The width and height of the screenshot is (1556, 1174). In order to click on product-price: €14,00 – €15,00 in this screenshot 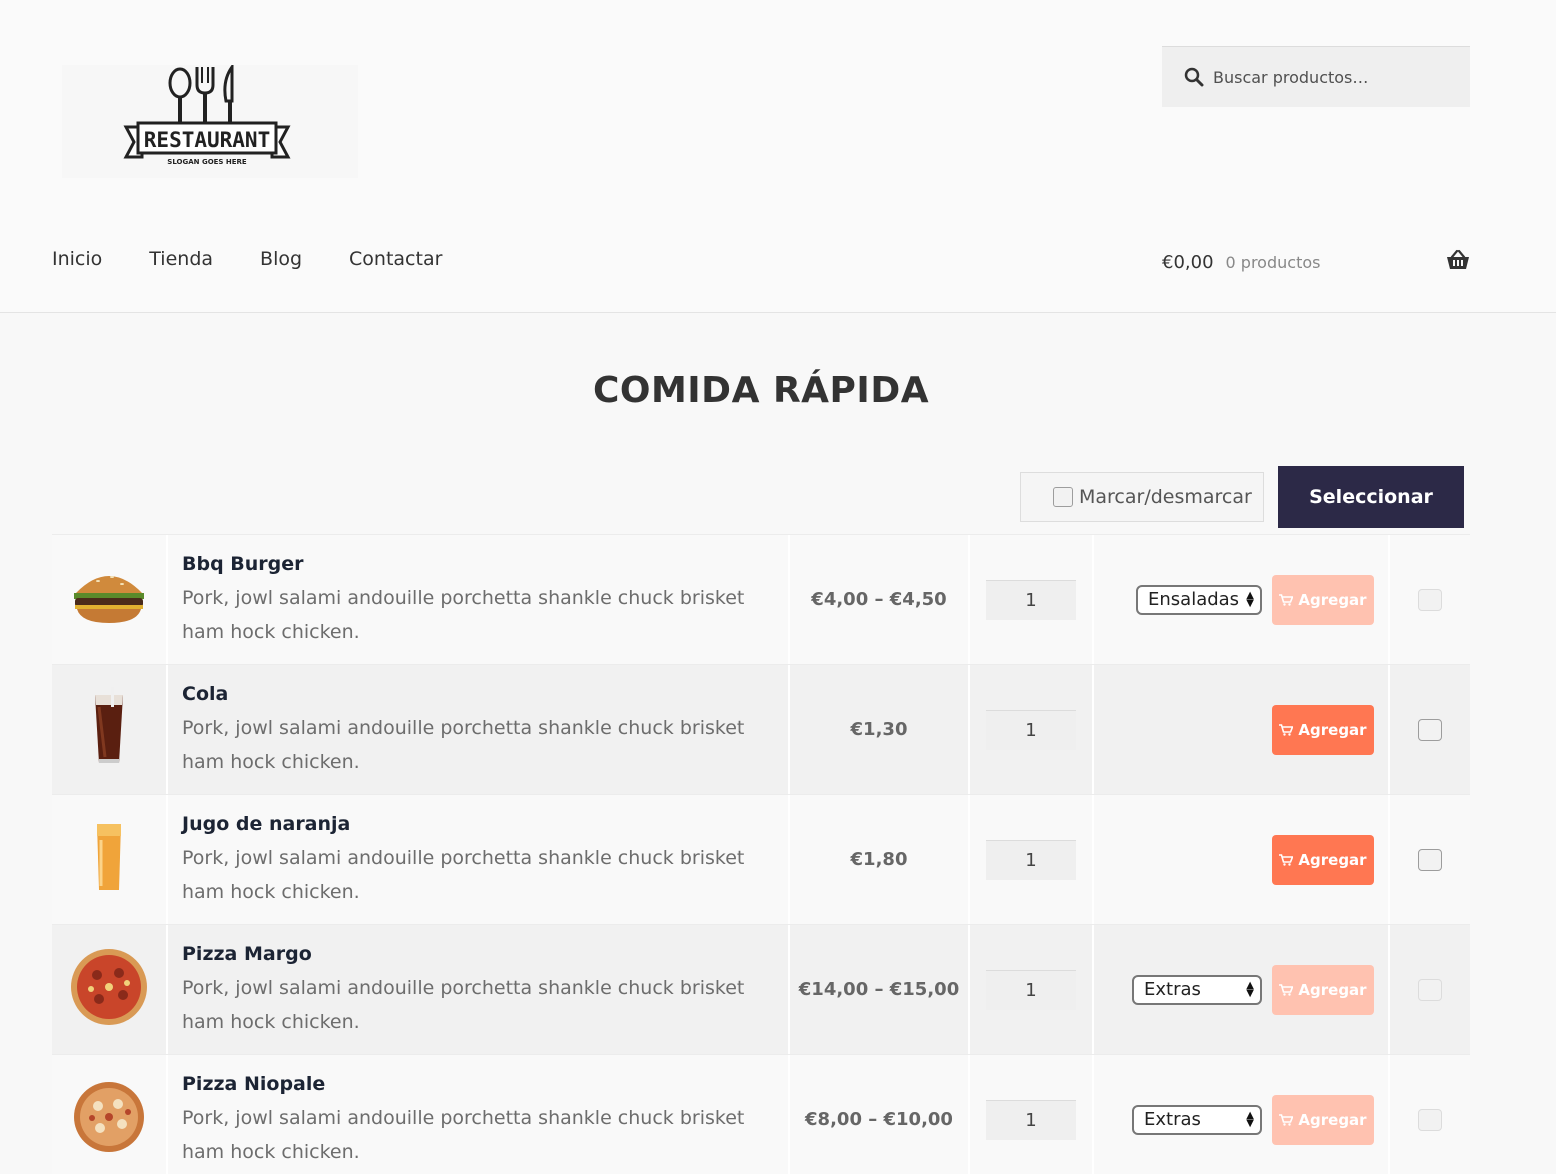, I will do `click(879, 989)`.